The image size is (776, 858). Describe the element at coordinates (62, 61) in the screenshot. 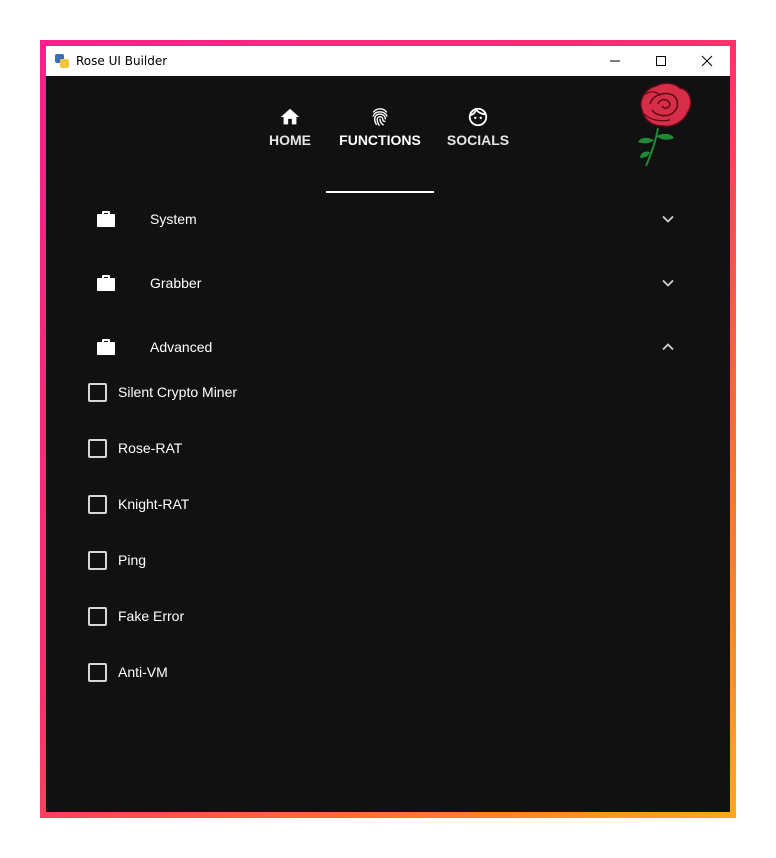

I see `python-app-icon` at that location.